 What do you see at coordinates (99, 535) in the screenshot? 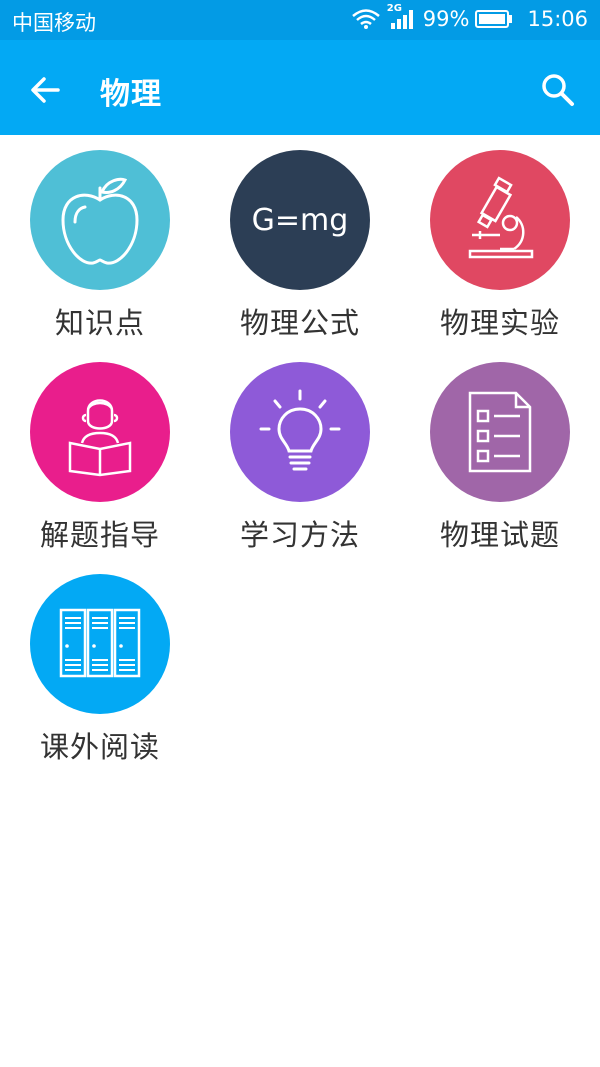
I see `tile-label: 解题指导` at bounding box center [99, 535].